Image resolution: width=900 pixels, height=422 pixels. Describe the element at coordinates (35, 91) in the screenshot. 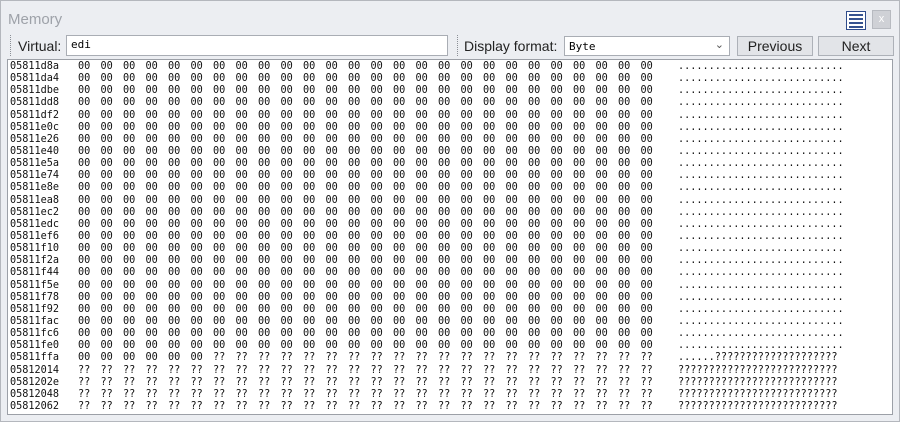

I see `row-address: 05811dbe` at that location.